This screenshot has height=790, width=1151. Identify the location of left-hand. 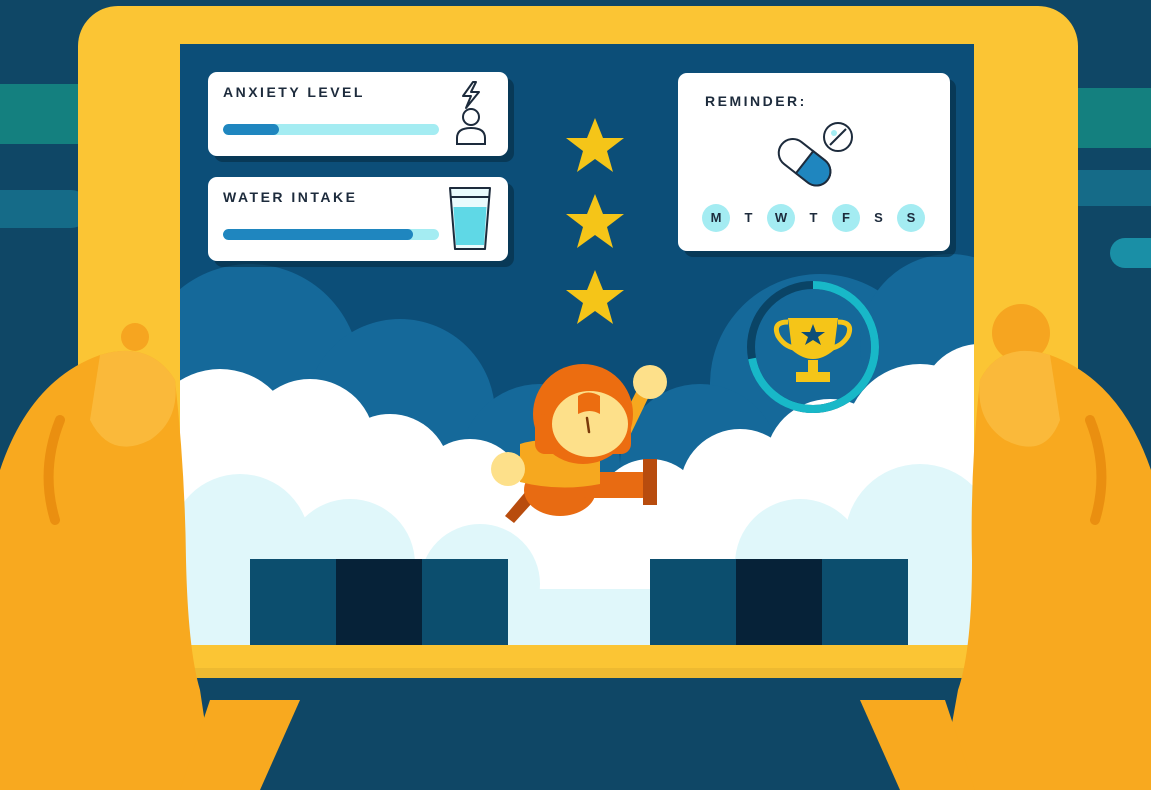
(150, 570).